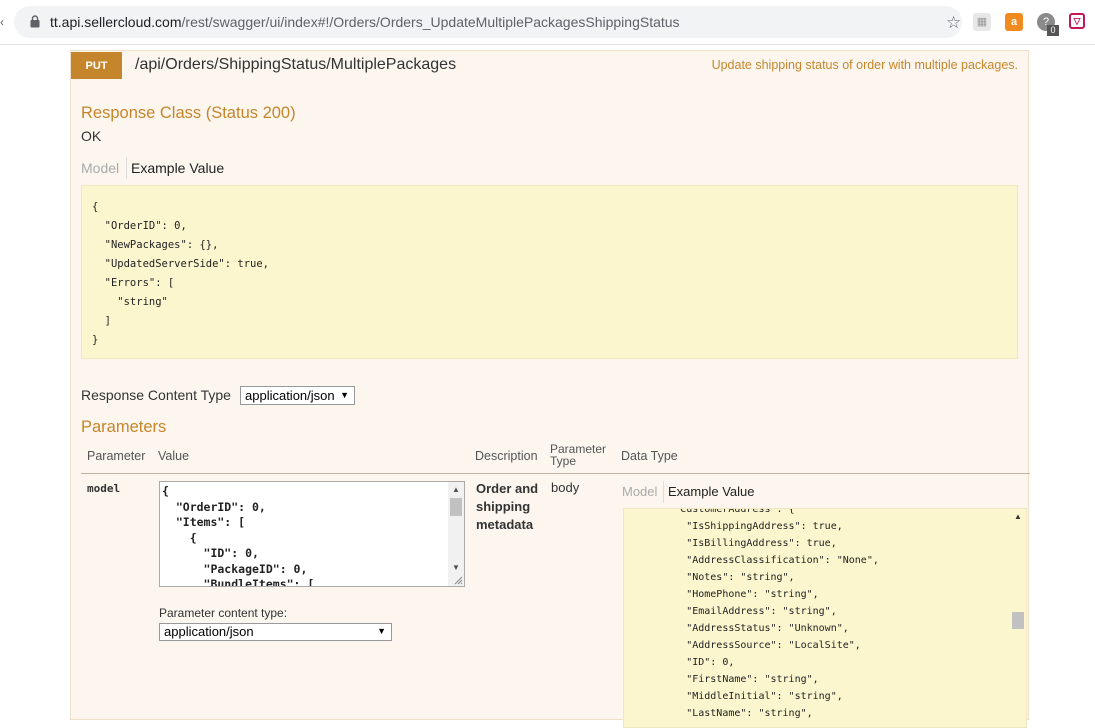 Image resolution: width=1095 pixels, height=728 pixels. Describe the element at coordinates (1053, 30) in the screenshot. I see `extension-badge: 0` at that location.